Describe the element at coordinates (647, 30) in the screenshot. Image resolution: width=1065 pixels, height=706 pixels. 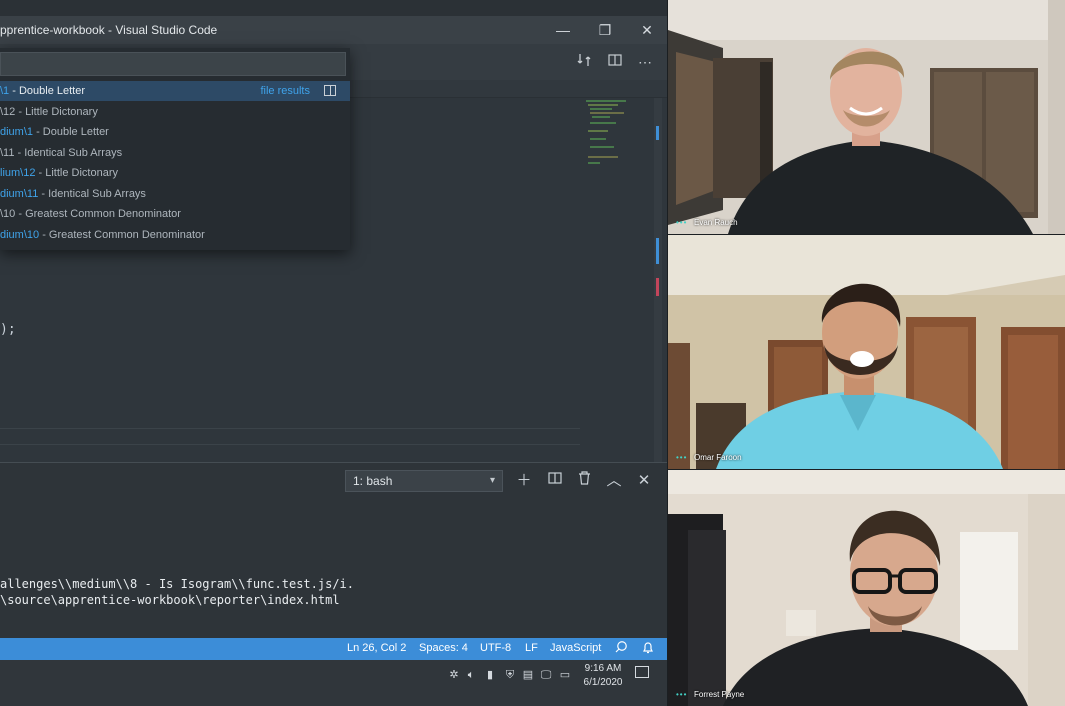
I see `close-button: ✕` at that location.